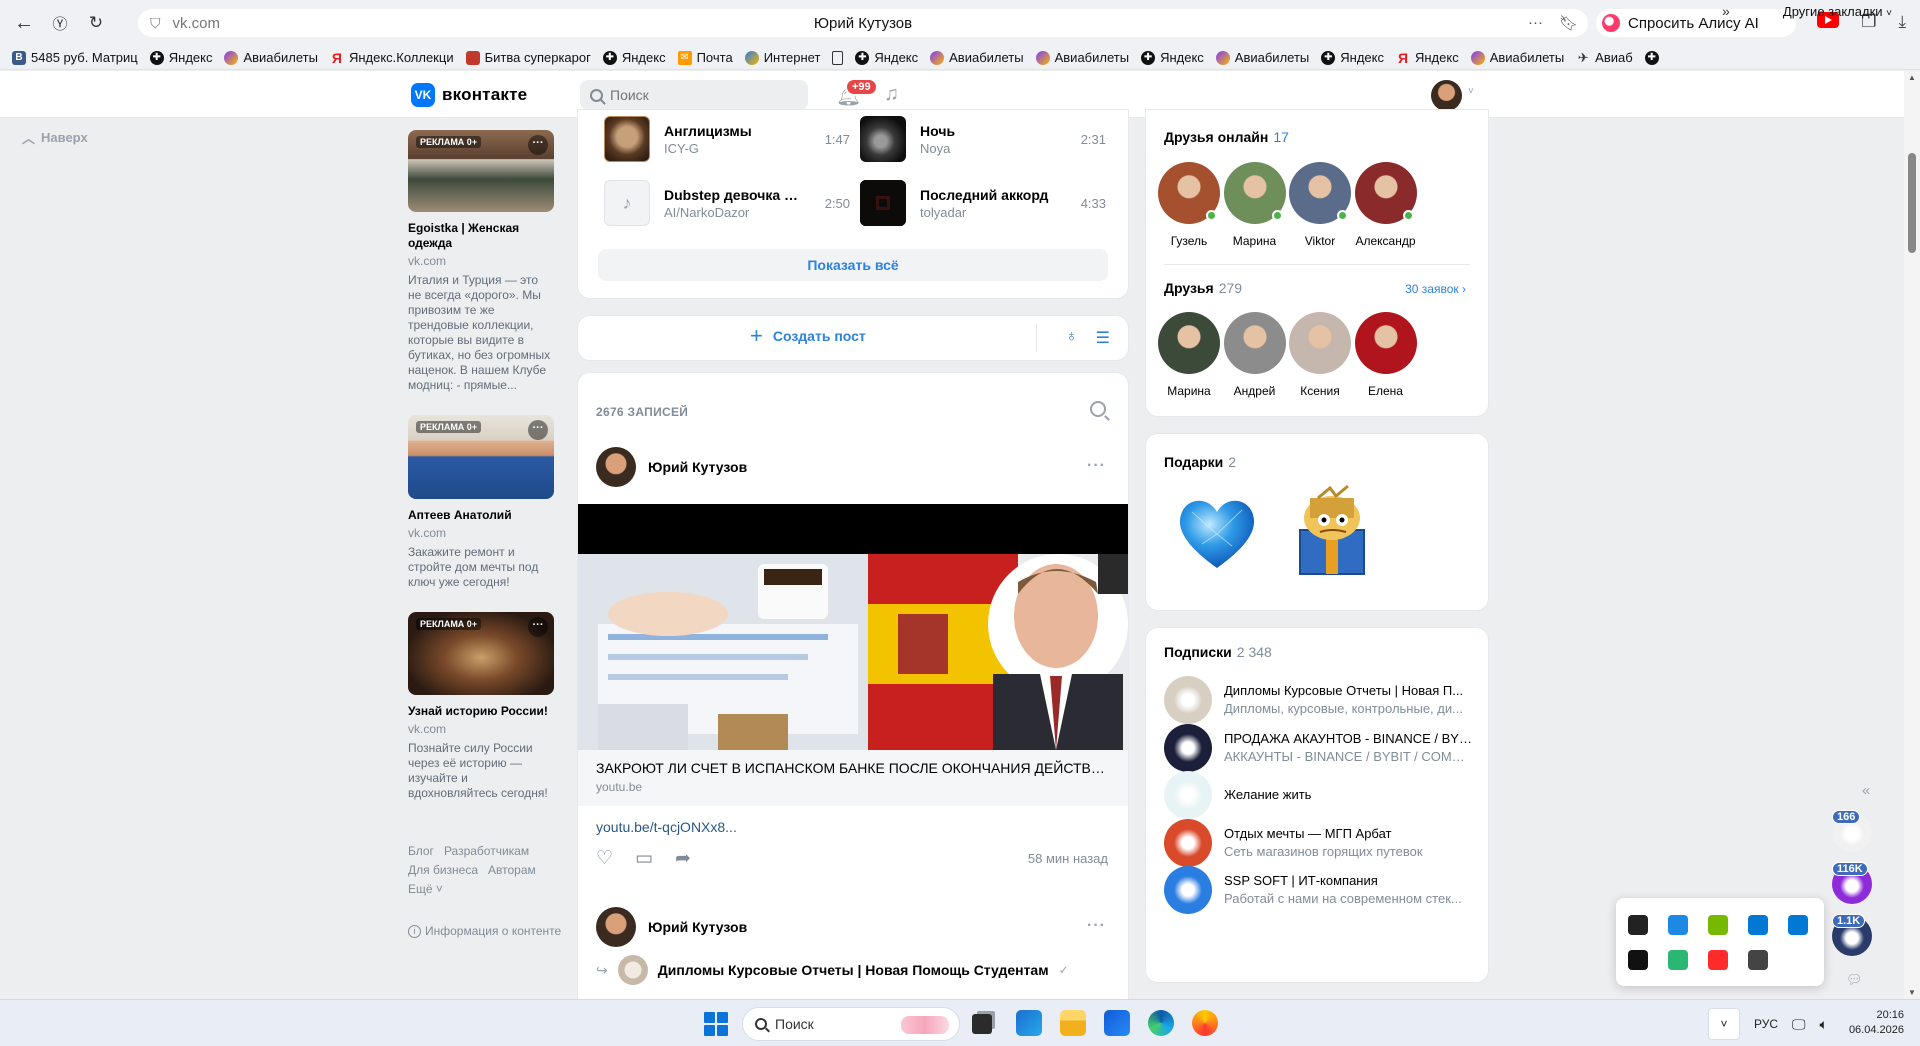  I want to click on back-icon: ←, so click(24, 23).